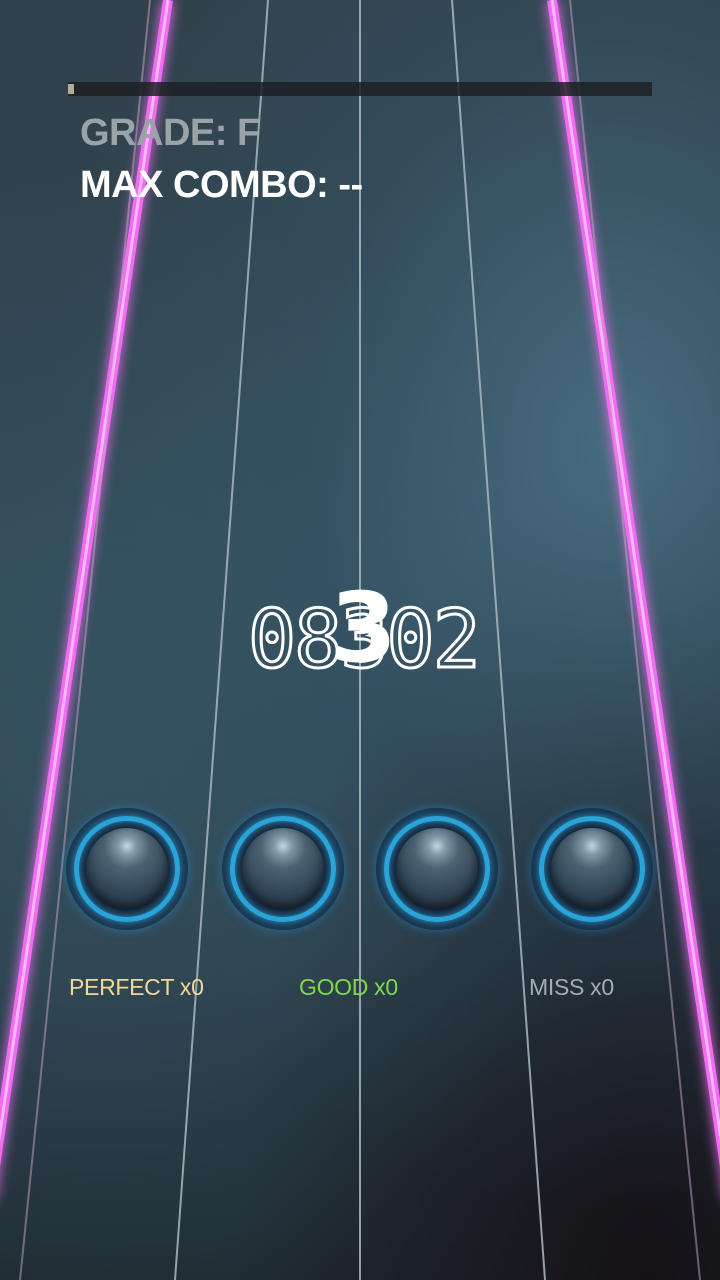  Describe the element at coordinates (136, 987) in the screenshot. I see `perfect-count: PERFECT x0` at that location.